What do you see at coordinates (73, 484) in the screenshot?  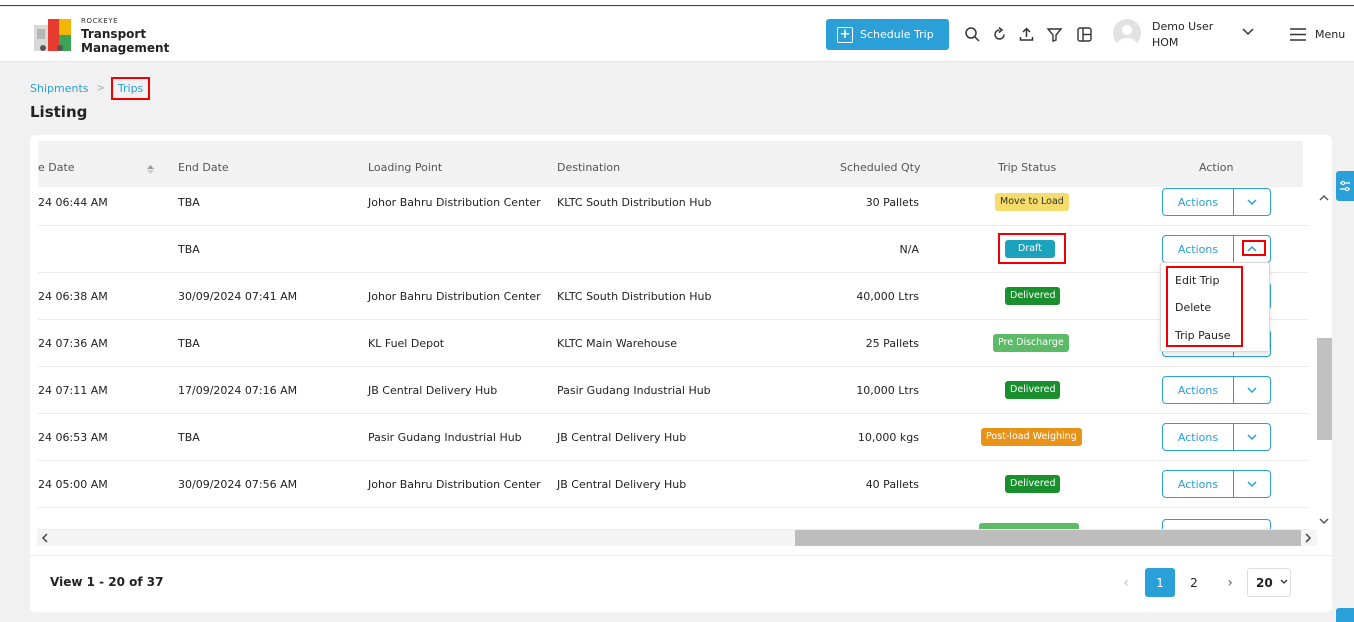 I see `cell-start-date: 24 05:00 AM` at bounding box center [73, 484].